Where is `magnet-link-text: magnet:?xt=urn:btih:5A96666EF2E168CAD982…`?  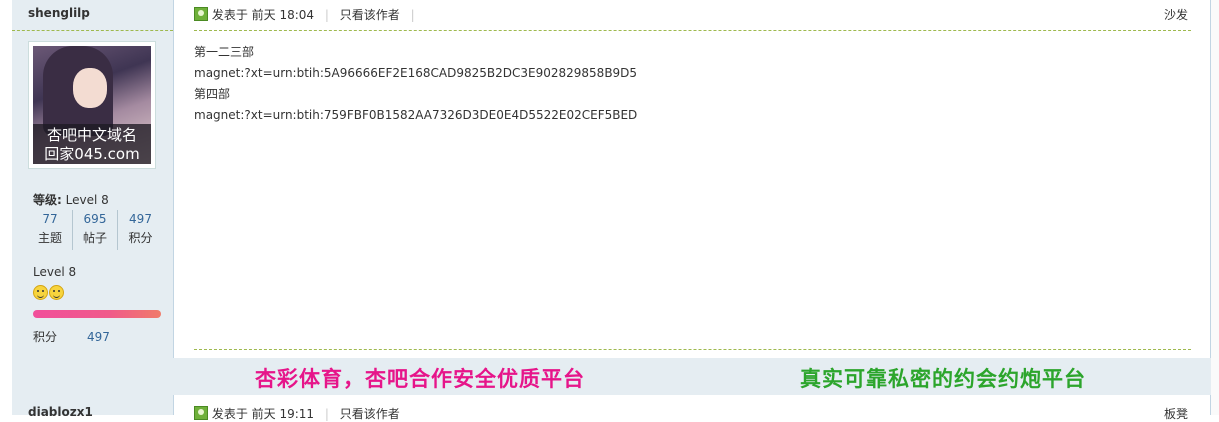
magnet-link-text: magnet:?xt=urn:btih:5A96666EF2E168CAD982… is located at coordinates (415, 73).